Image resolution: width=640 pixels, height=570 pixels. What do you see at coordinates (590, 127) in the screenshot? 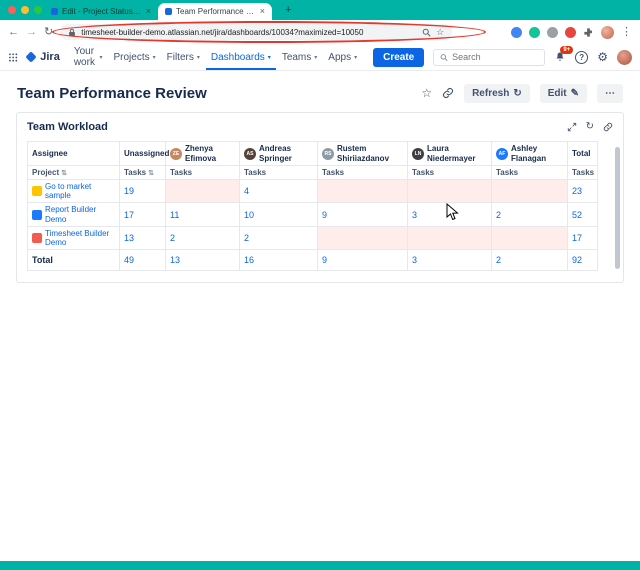
I see `gadget-refresh-icon: ↻` at bounding box center [590, 127].